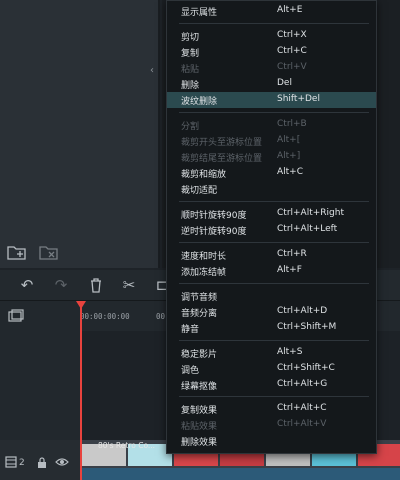 This screenshot has height=480, width=400. Describe the element at coordinates (199, 427) in the screenshot. I see `menu-item-label: 粘贴效果` at that location.